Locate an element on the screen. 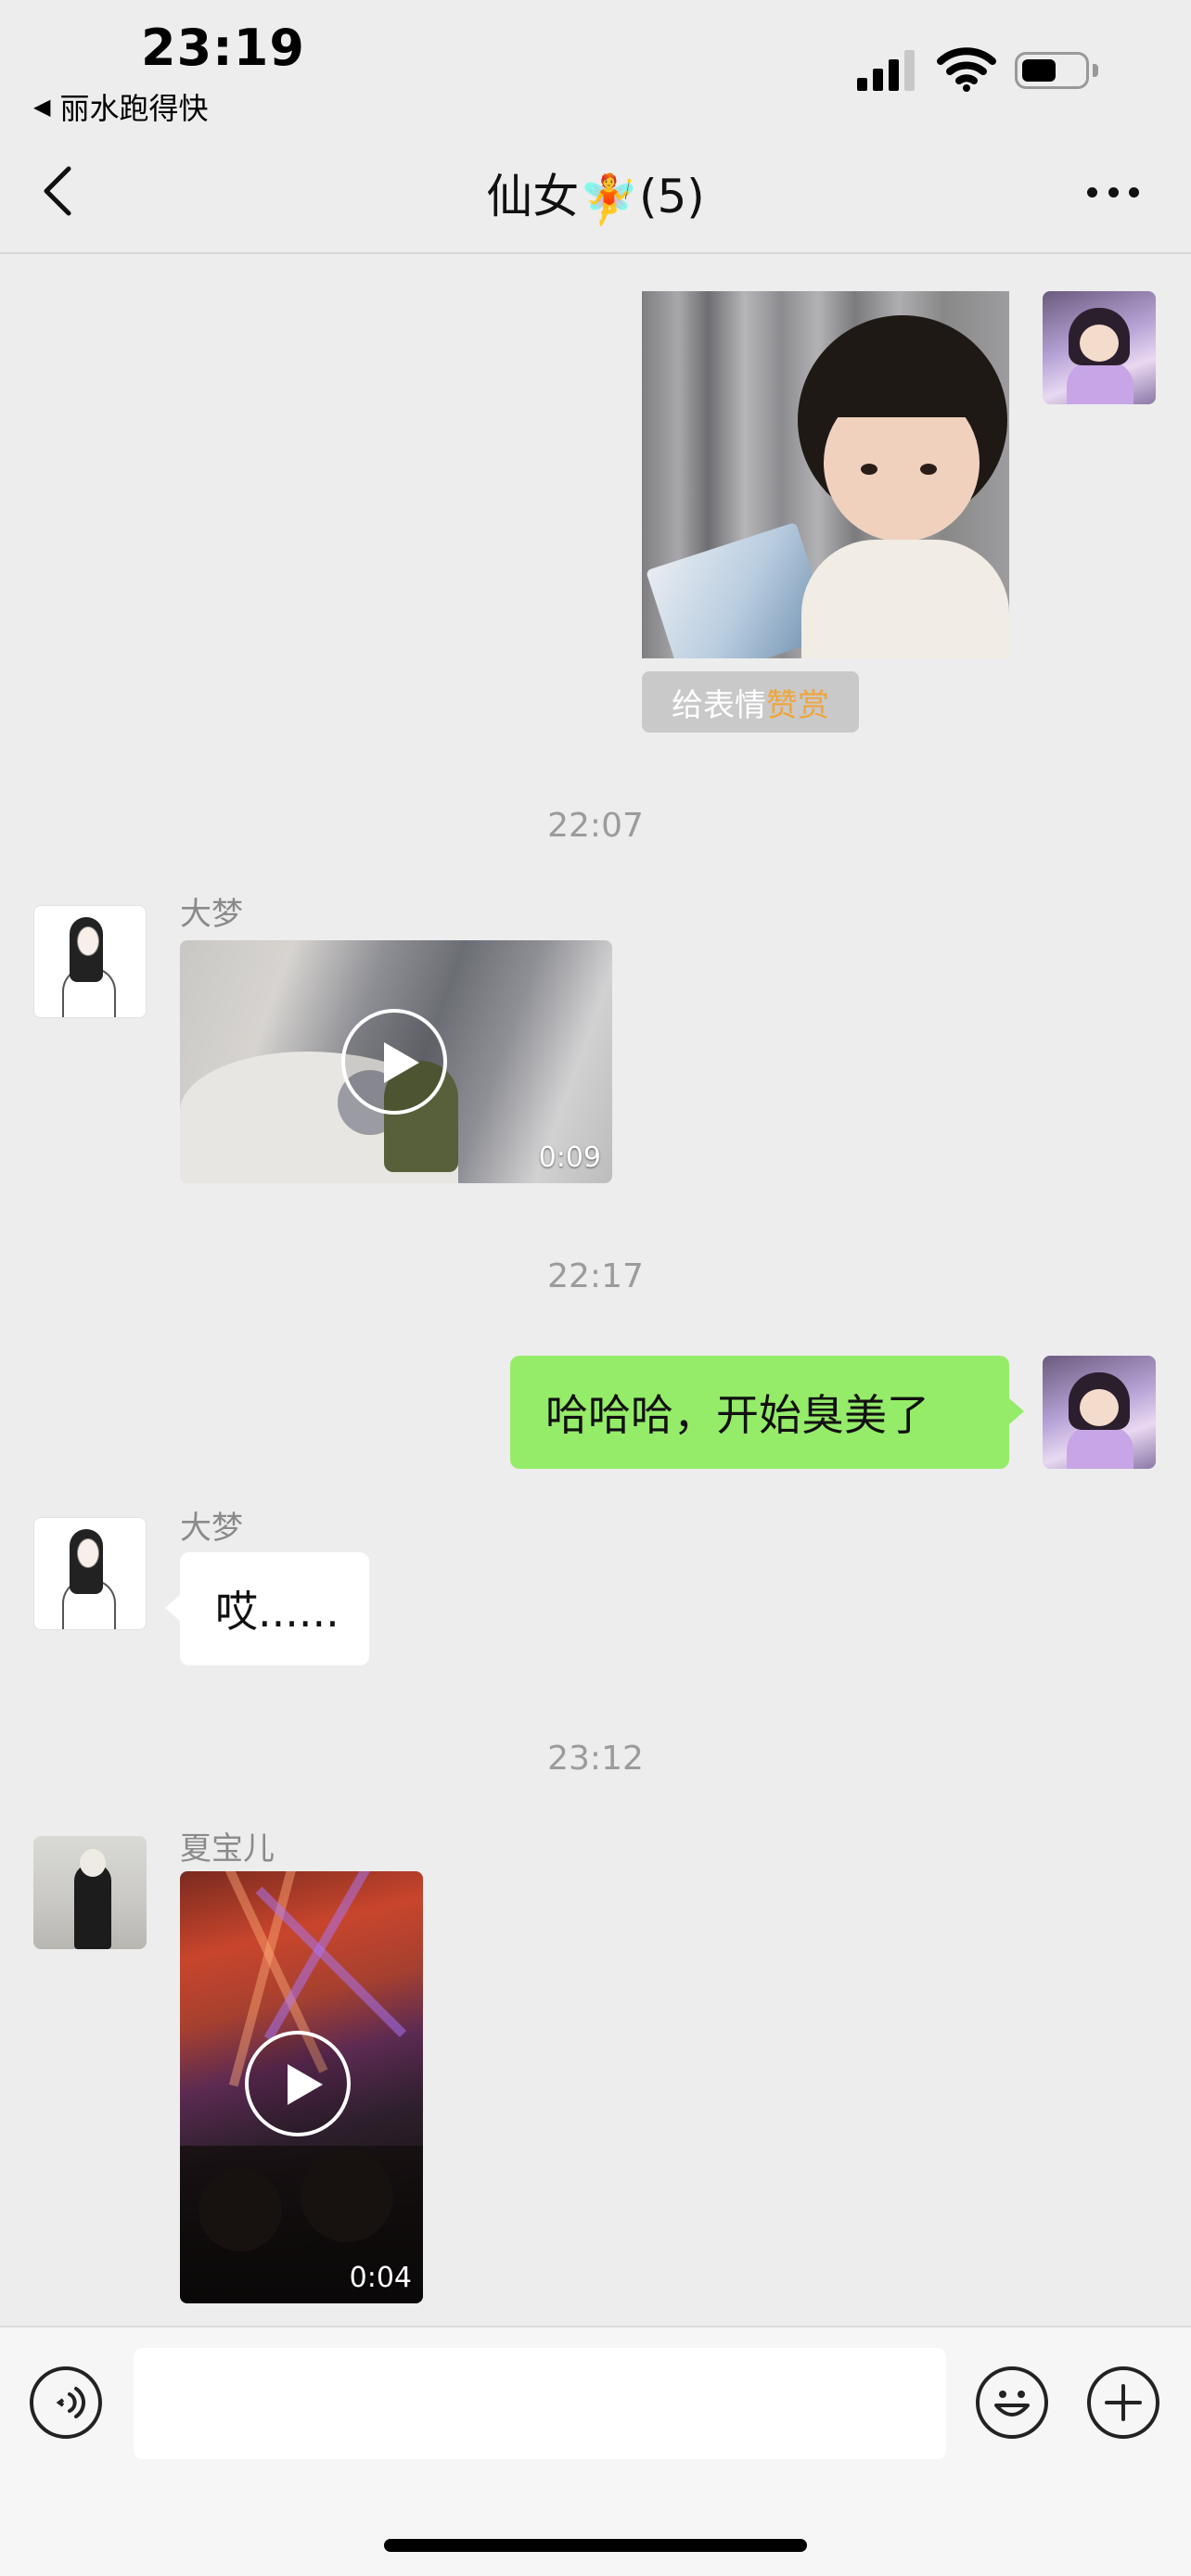  battery-tip is located at coordinates (1095, 71).